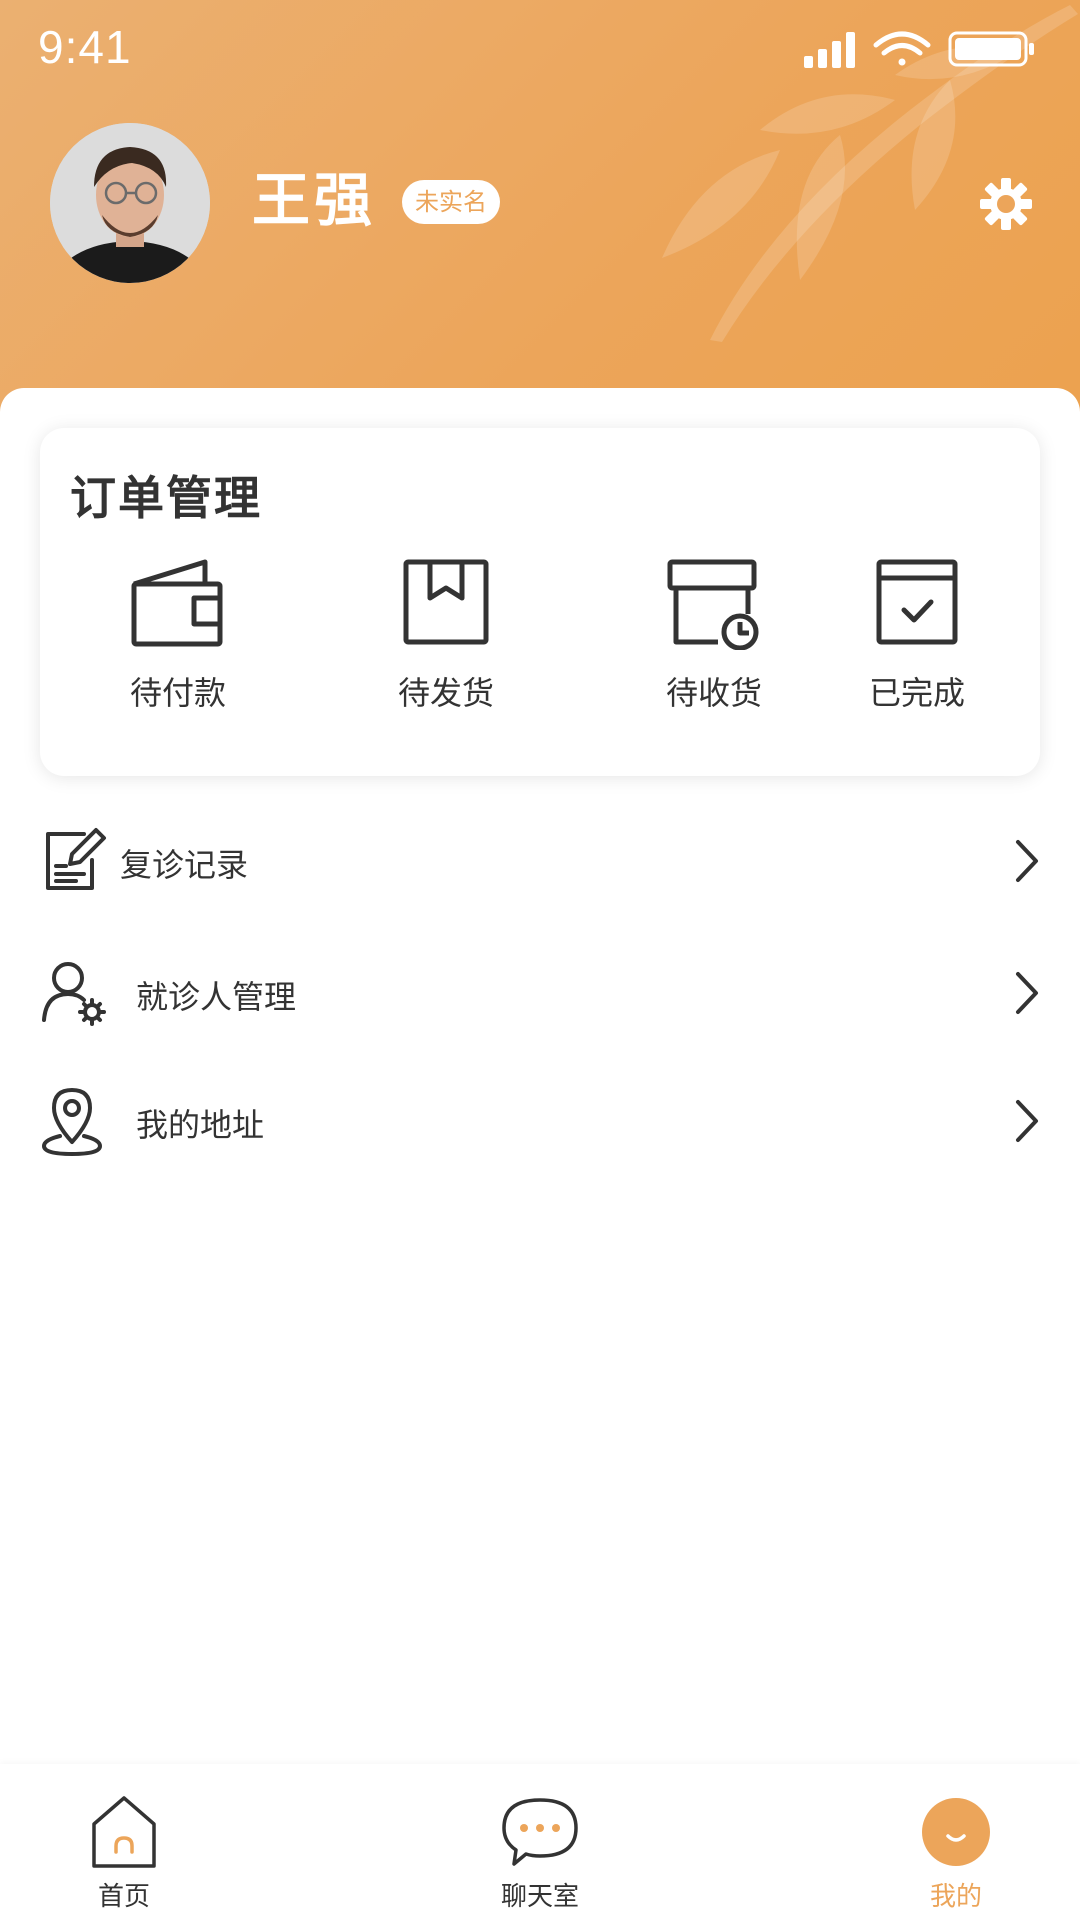 This screenshot has width=1080, height=1920. What do you see at coordinates (451, 202) in the screenshot?
I see `verification-badge: 未实名` at bounding box center [451, 202].